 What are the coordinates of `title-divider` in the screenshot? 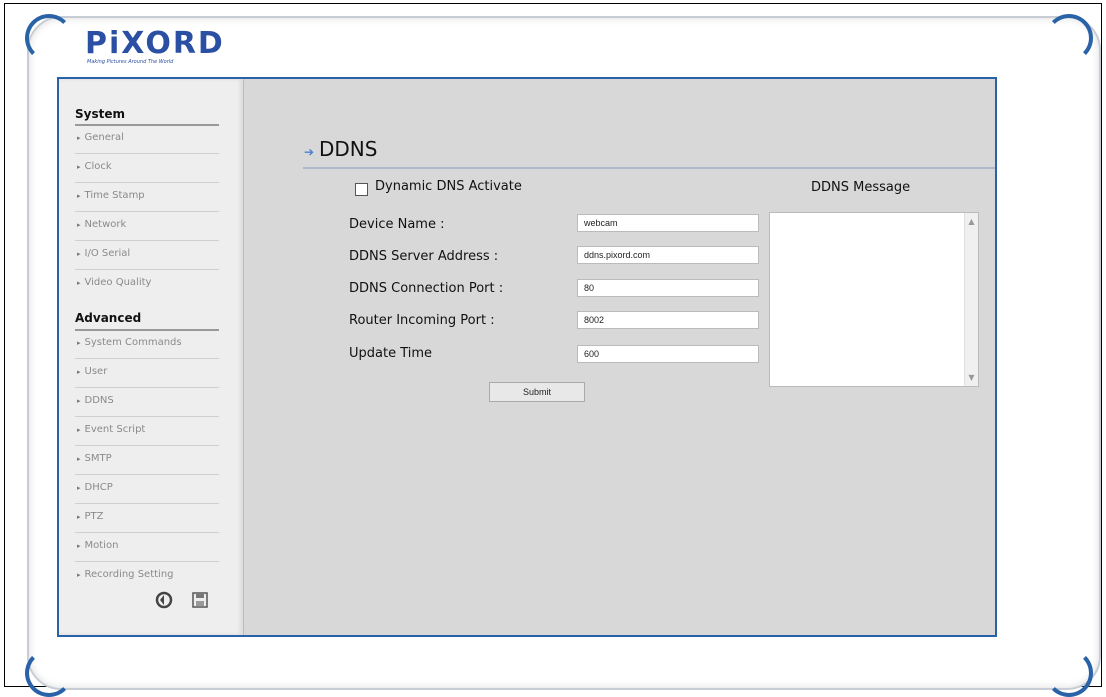 It's located at (649, 168).